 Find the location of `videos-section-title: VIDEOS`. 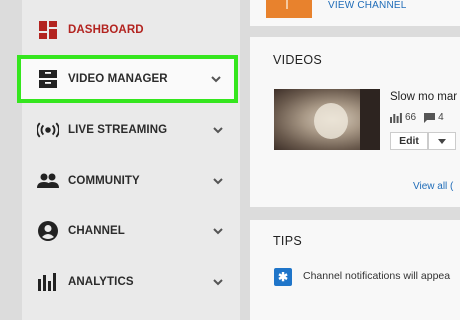

videos-section-title: VIDEOS is located at coordinates (298, 60).